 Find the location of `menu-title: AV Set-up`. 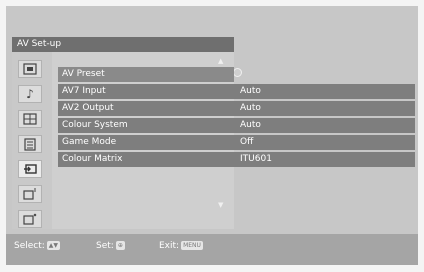

menu-title: AV Set-up is located at coordinates (39, 44).